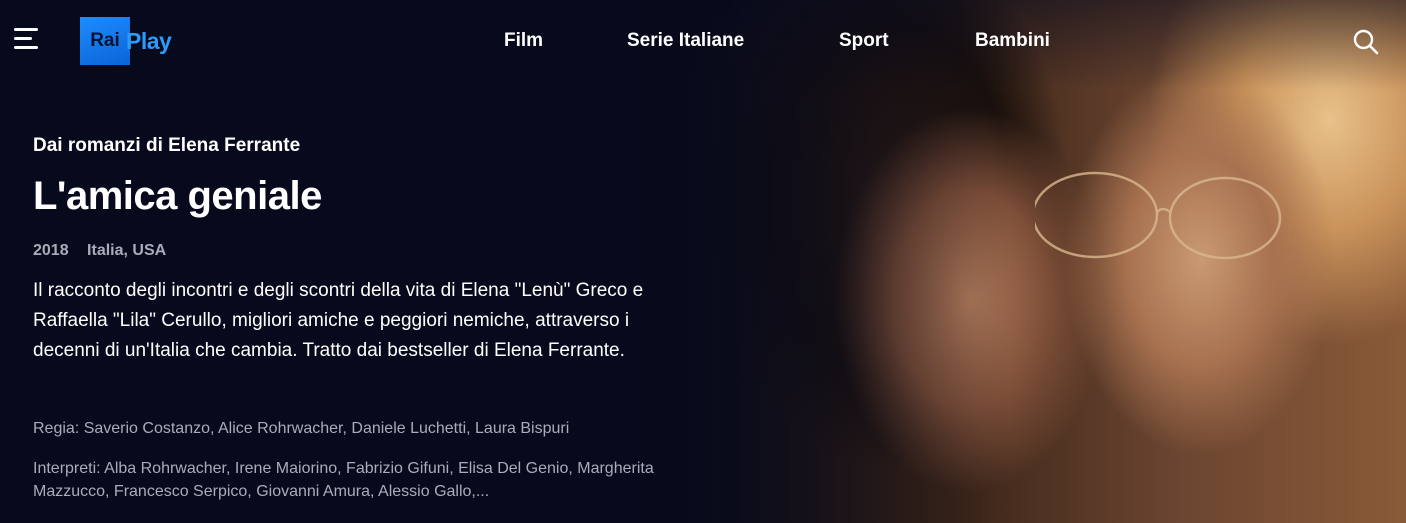  Describe the element at coordinates (127, 250) in the screenshot. I see `production-country: Italia, USA` at that location.